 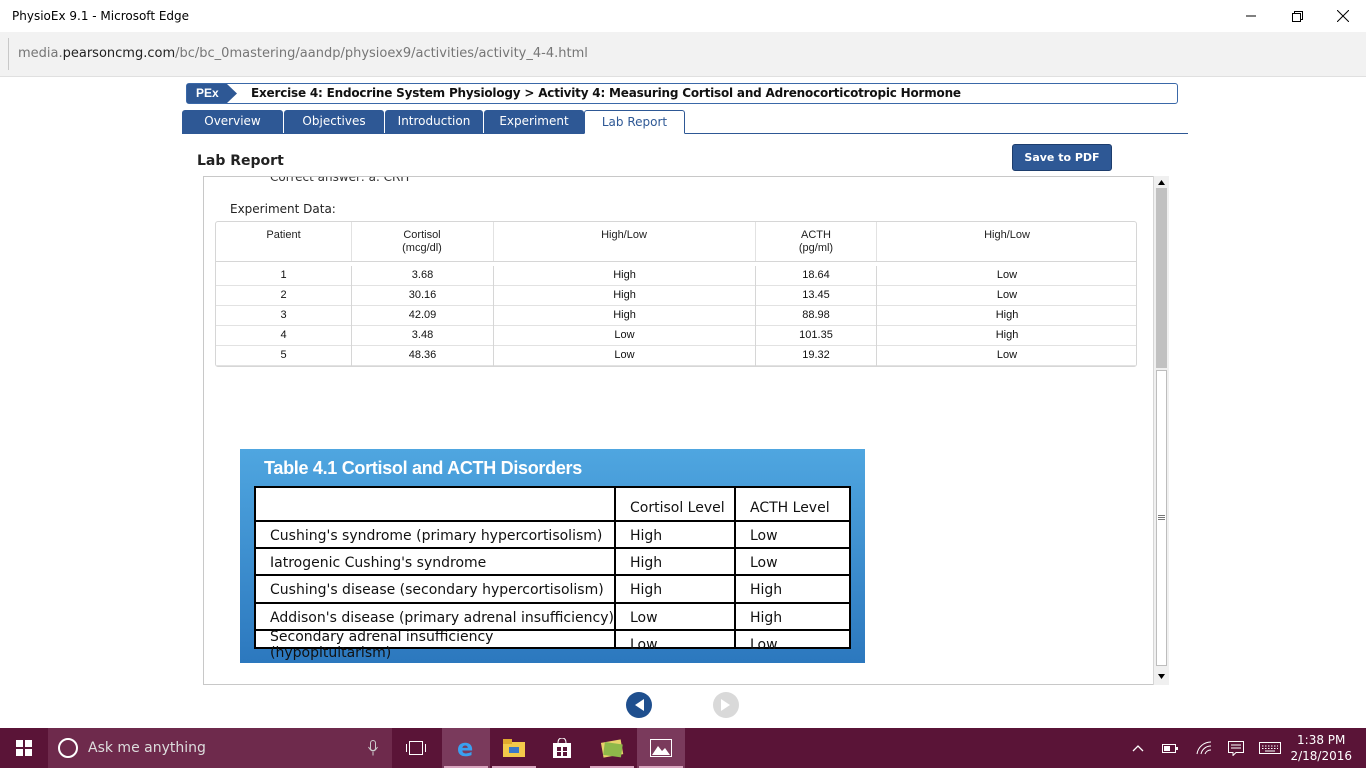 I want to click on wifi-icon, so click(x=1204, y=748).